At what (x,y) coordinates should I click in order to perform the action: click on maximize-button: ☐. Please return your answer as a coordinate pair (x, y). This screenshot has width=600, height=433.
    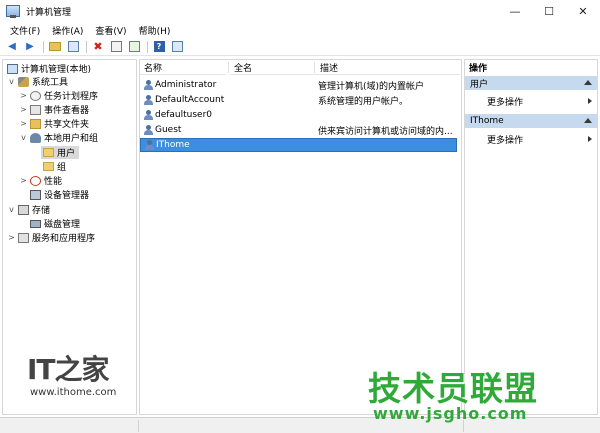
    Looking at the image, I should click on (549, 11).